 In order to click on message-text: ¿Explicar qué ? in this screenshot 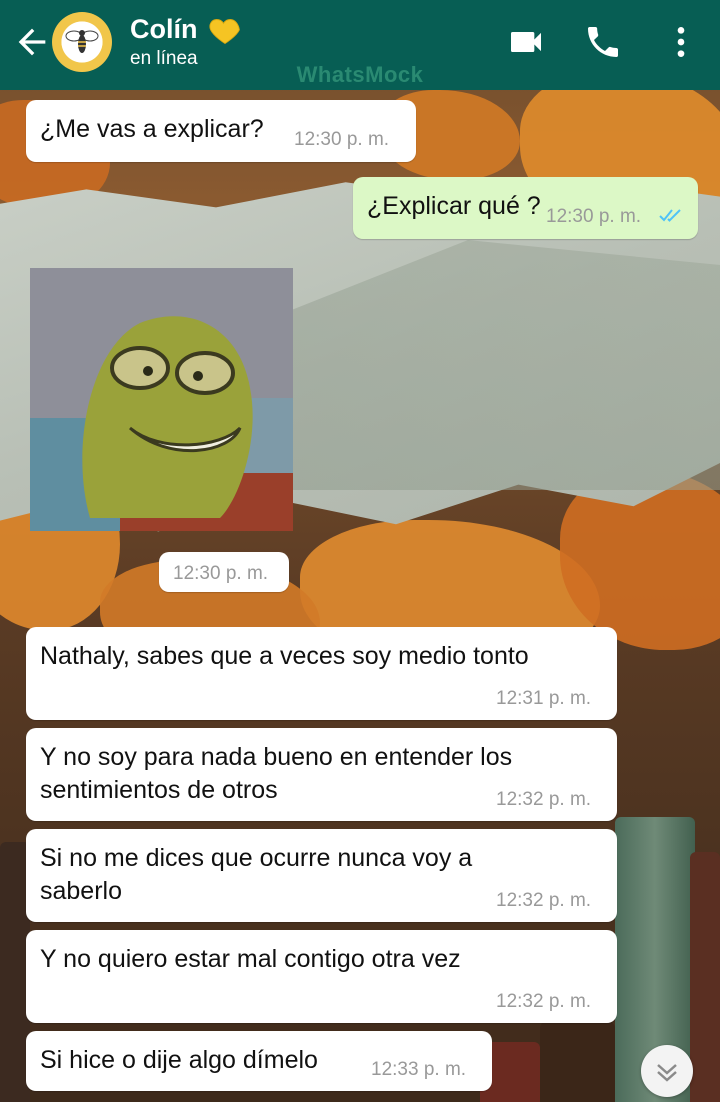, I will do `click(454, 206)`.